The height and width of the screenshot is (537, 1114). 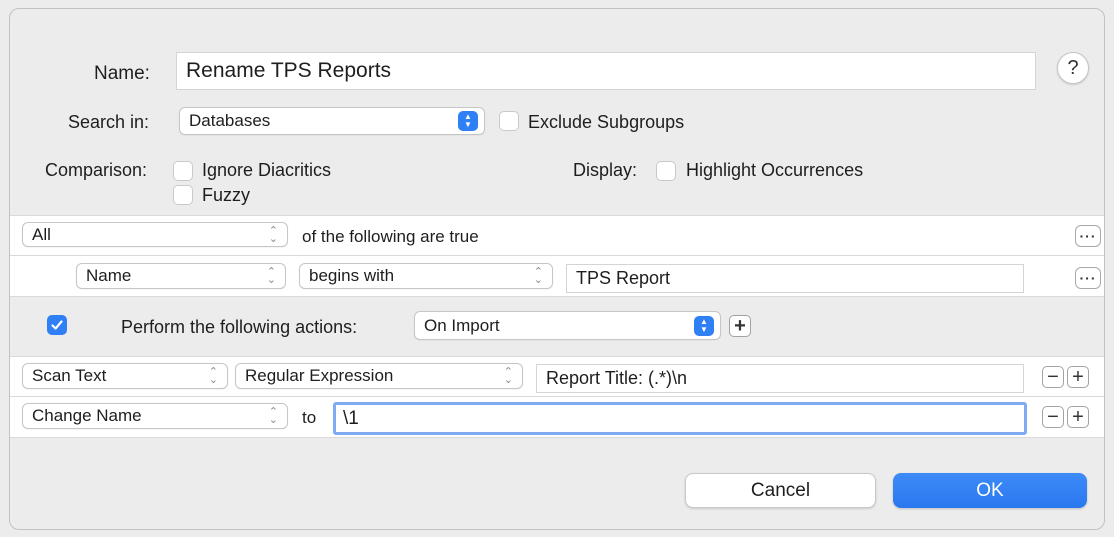 What do you see at coordinates (462, 325) in the screenshot?
I see `action-trigger-value: On Import` at bounding box center [462, 325].